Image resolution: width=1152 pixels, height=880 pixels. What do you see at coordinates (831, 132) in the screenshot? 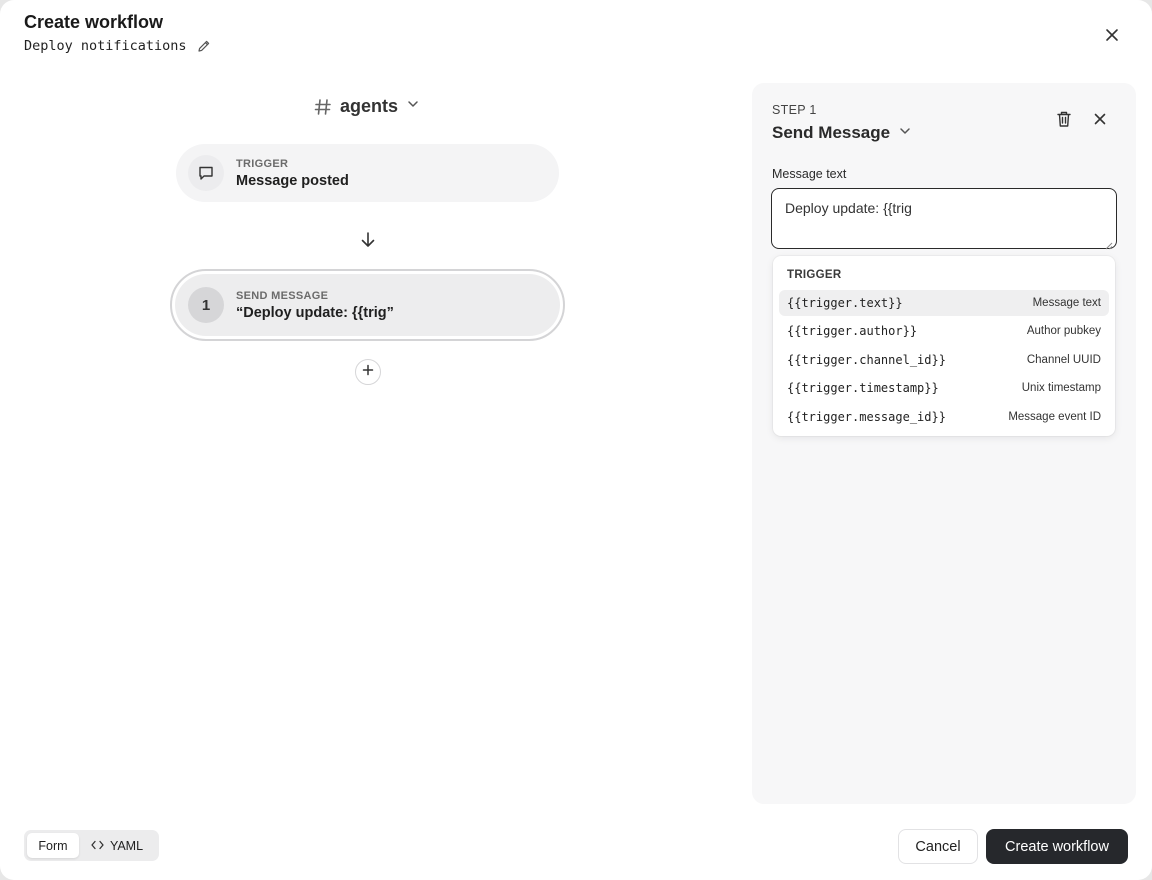
I see `step-type-label: Send Message` at bounding box center [831, 132].